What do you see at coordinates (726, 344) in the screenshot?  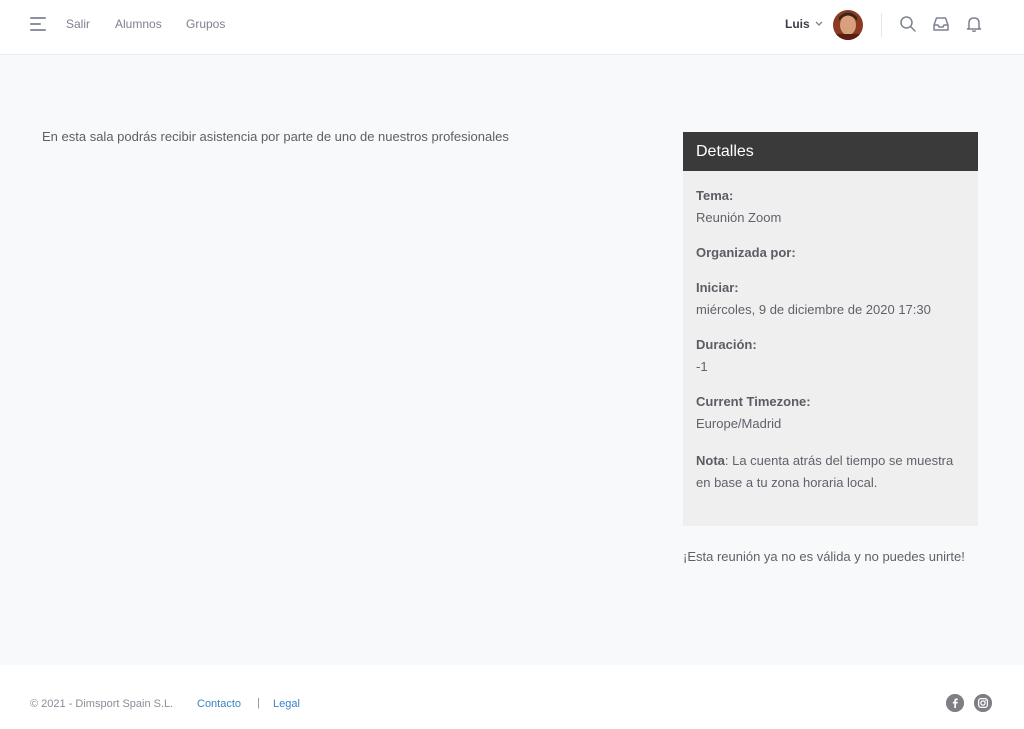 I see `duration-label: Duración:` at bounding box center [726, 344].